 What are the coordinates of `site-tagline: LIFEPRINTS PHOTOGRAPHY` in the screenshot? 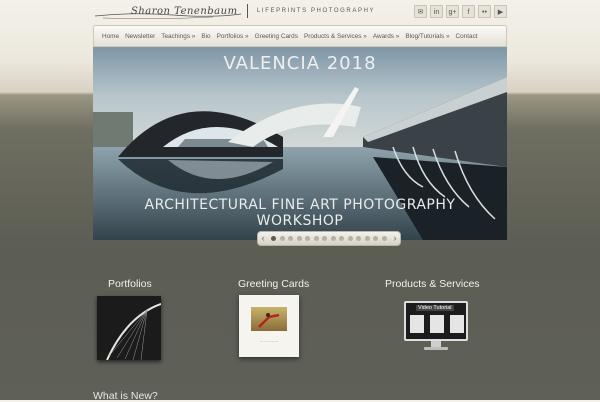 It's located at (316, 11).